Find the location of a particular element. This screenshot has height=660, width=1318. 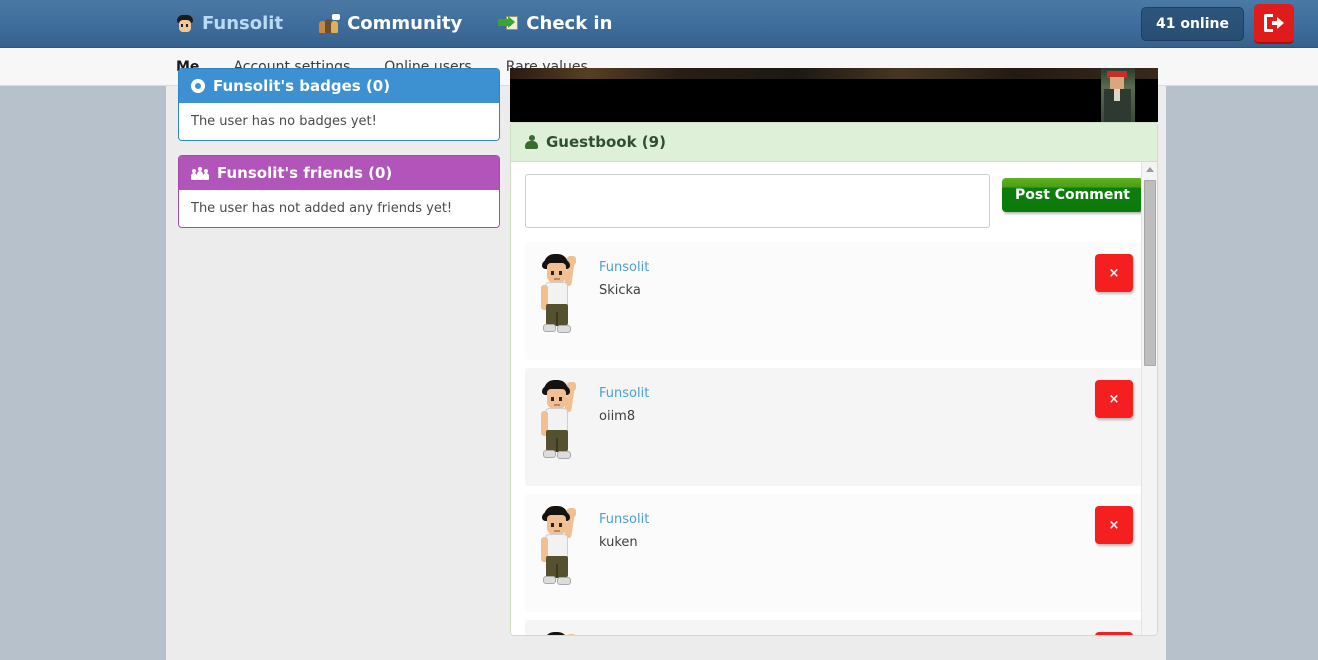

scrollbar-thumb is located at coordinates (1150, 273).